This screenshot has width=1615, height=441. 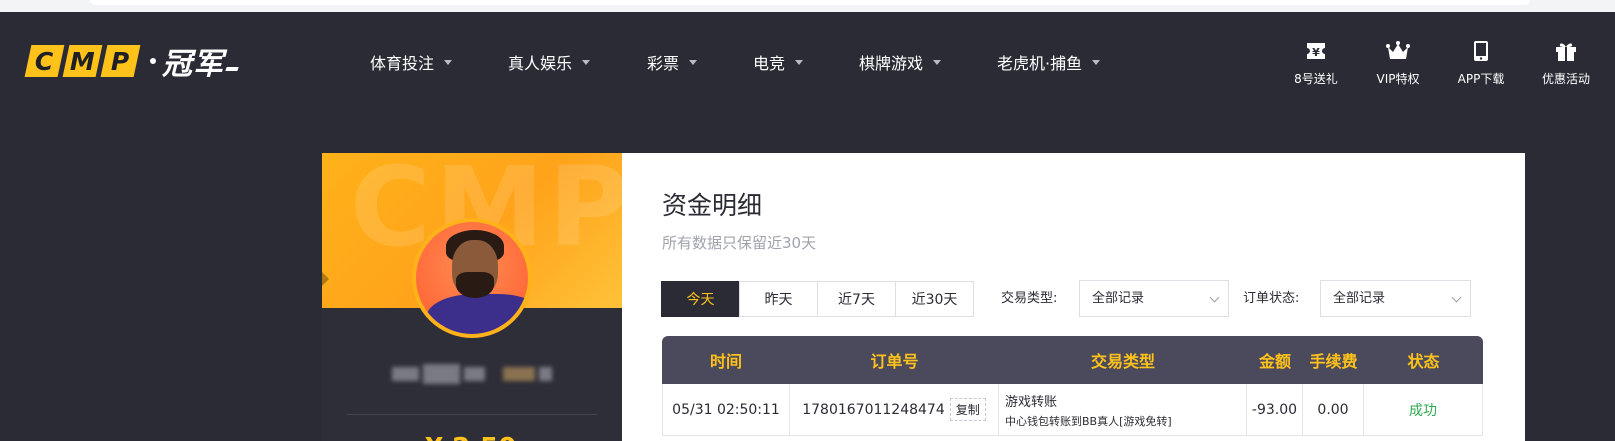 What do you see at coordinates (672, 62) in the screenshot?
I see `nav-item-lottery: 彩票` at bounding box center [672, 62].